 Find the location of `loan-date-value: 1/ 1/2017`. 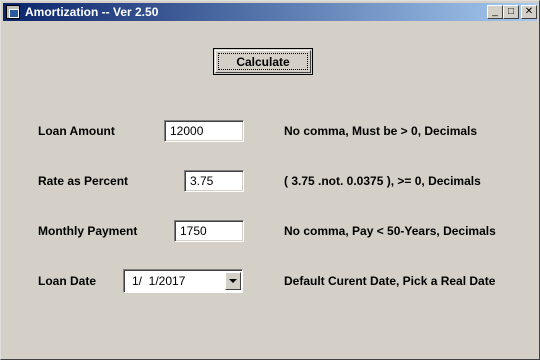

loan-date-value: 1/ 1/2017 is located at coordinates (159, 281).